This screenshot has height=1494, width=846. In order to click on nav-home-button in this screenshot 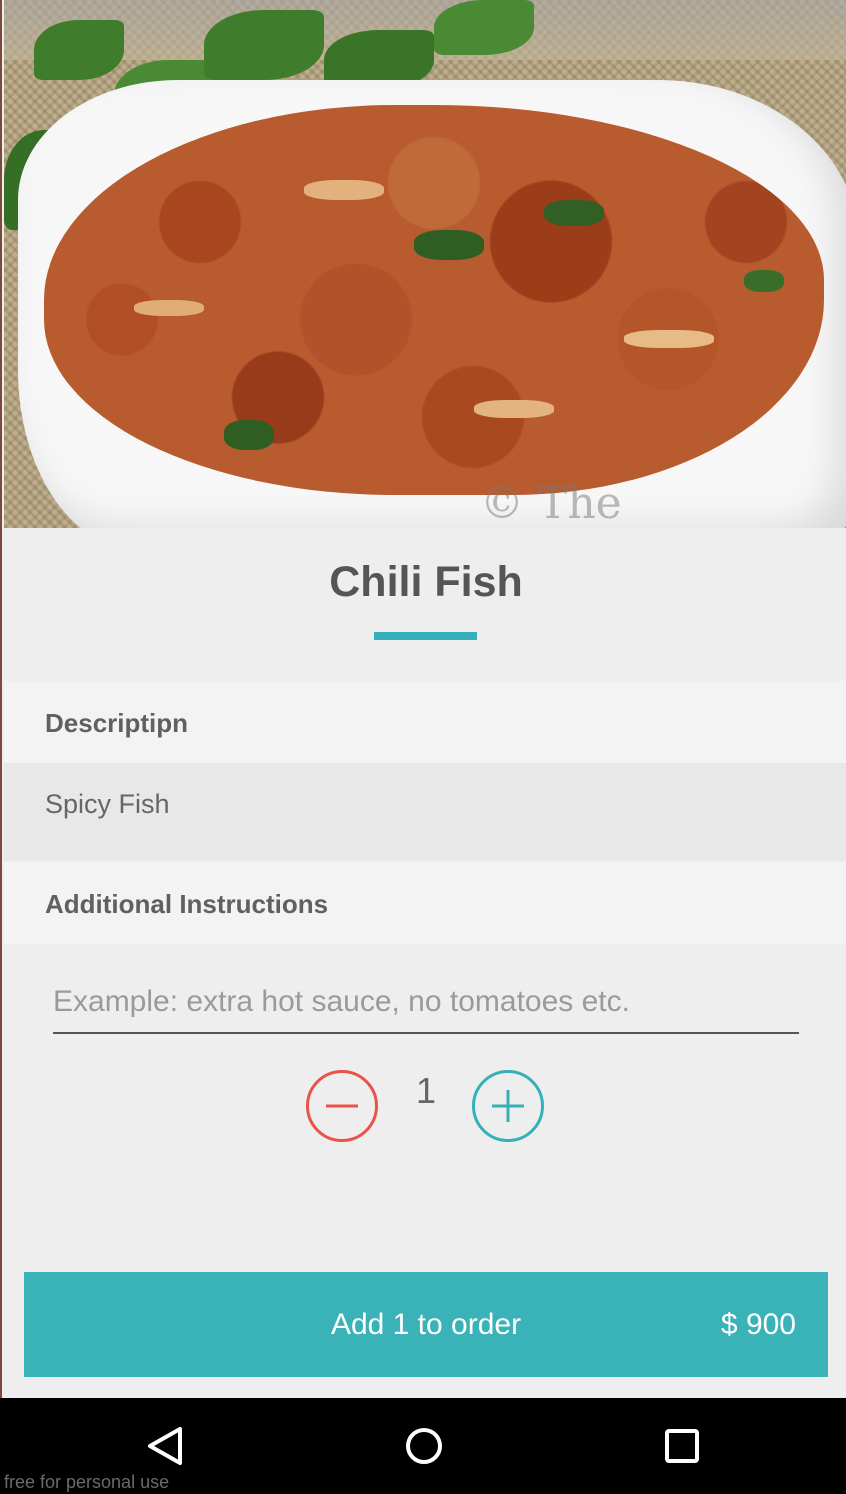, I will do `click(424, 1446)`.